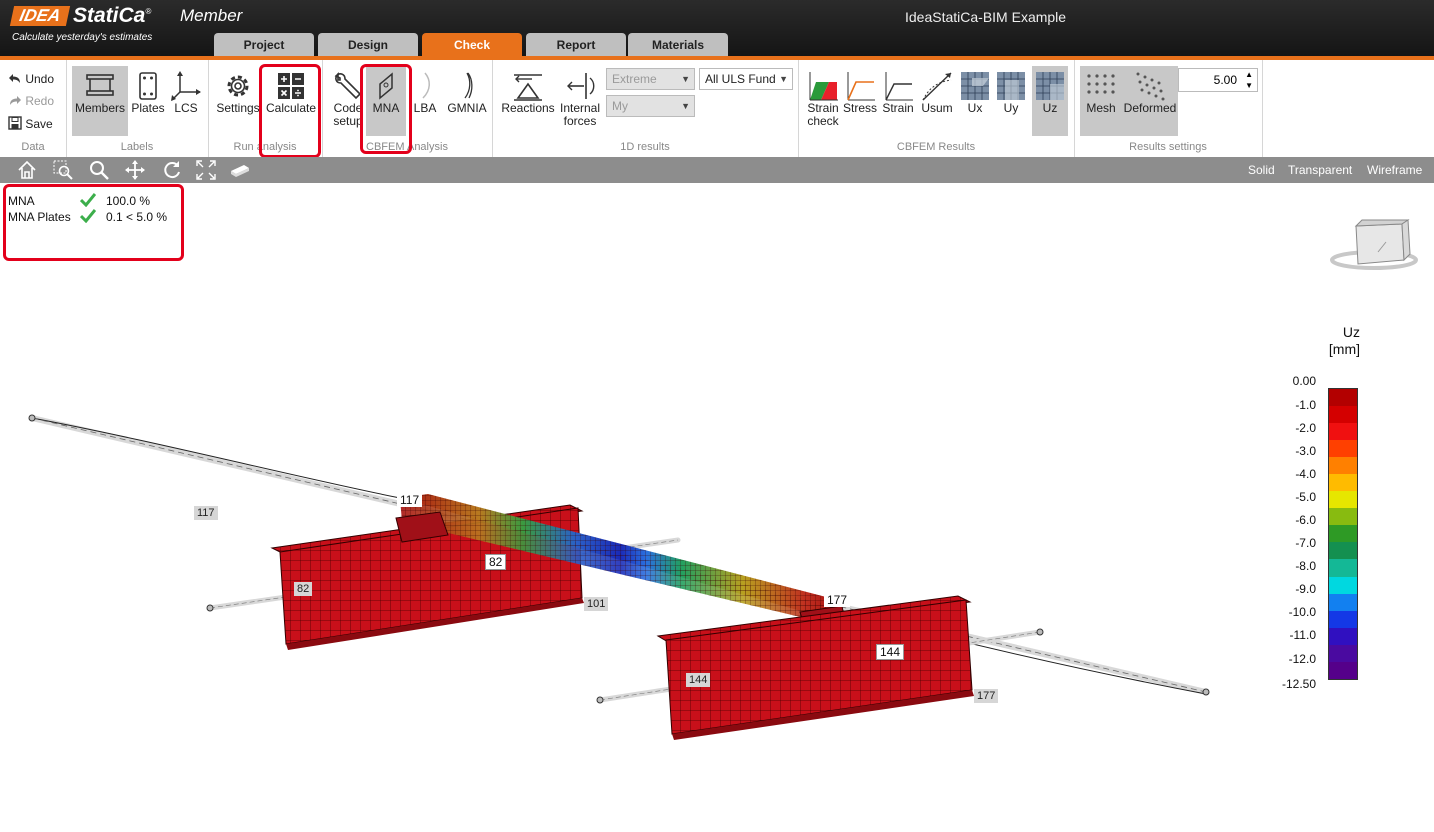 The width and height of the screenshot is (1434, 832). What do you see at coordinates (1305, 497) in the screenshot?
I see `legend-tick: -5.0` at bounding box center [1305, 497].